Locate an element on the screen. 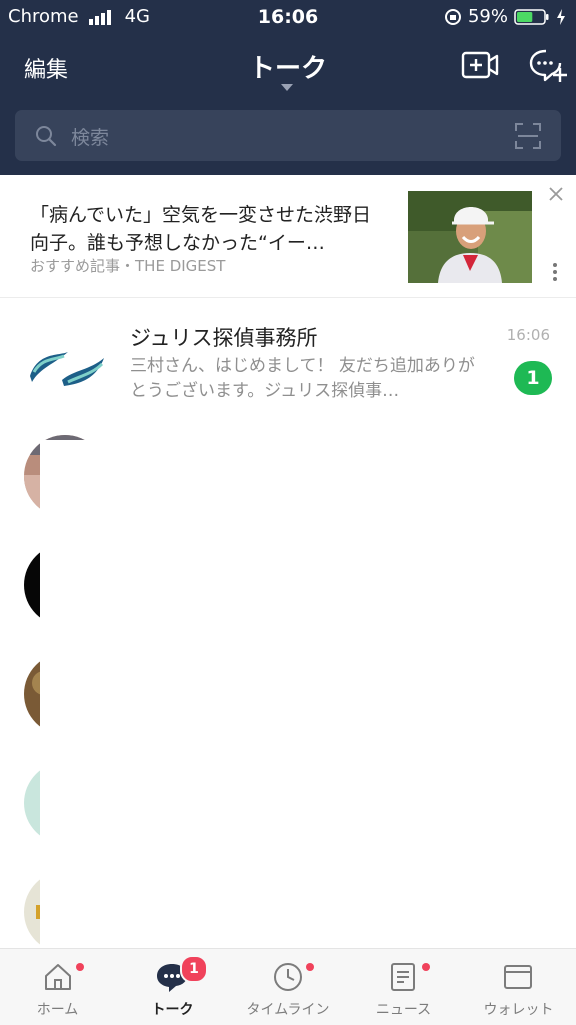 The height and width of the screenshot is (1025, 576). tab-label: タイムライン is located at coordinates (288, 1010).